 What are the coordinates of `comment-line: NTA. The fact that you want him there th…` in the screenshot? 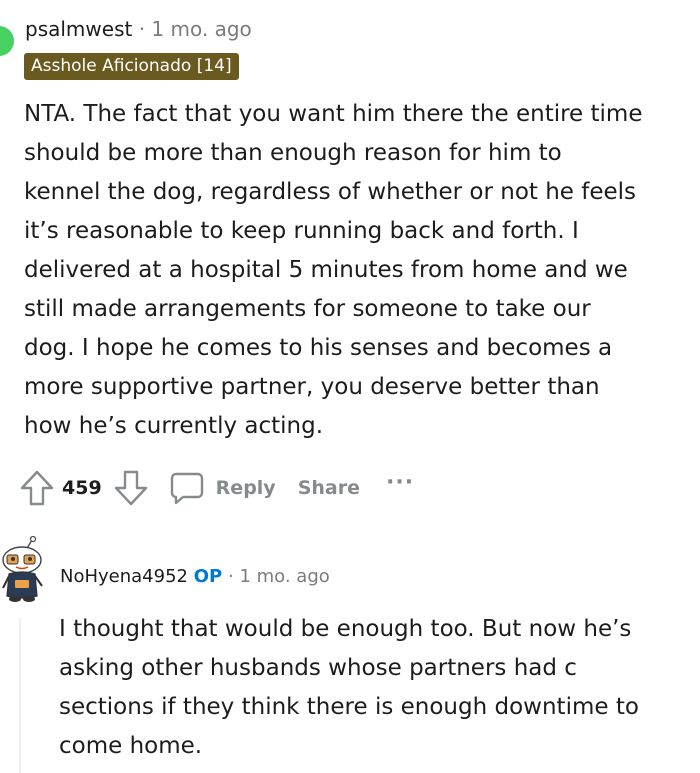 It's located at (333, 114).